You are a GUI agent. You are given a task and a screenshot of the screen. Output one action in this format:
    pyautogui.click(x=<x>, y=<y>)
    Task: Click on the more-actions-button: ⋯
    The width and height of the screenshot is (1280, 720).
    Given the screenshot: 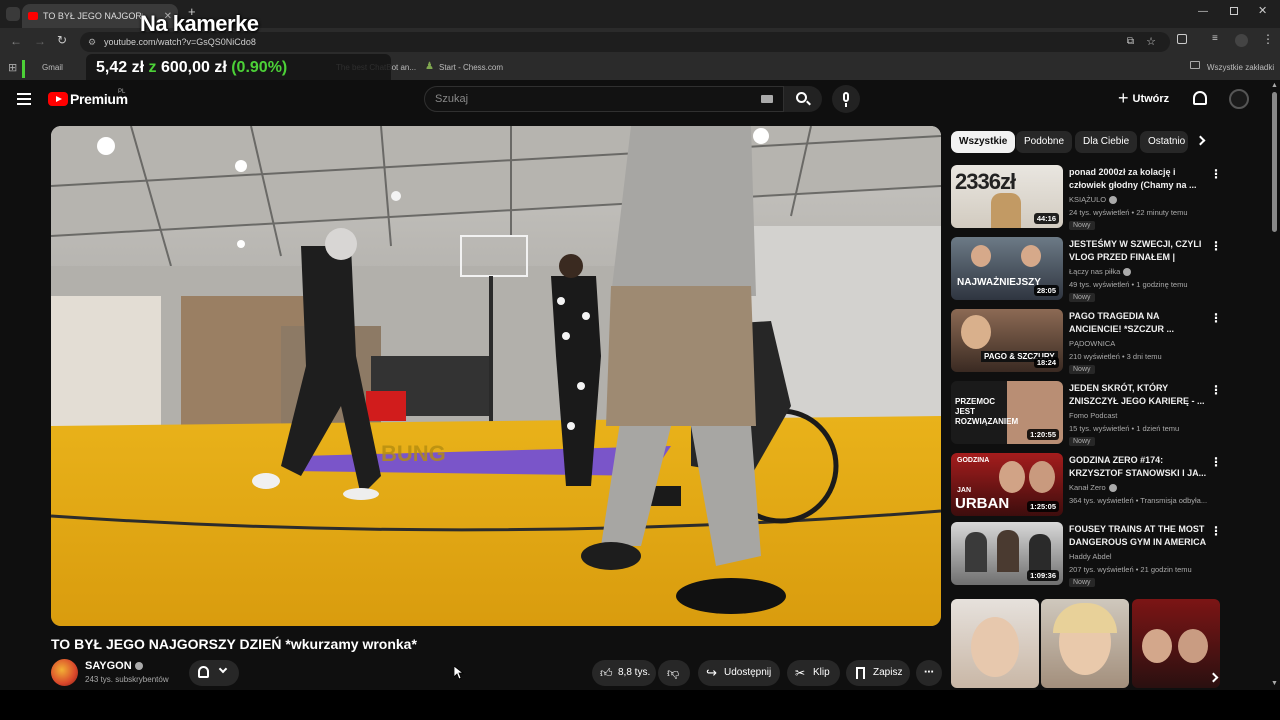 What is the action you would take?
    pyautogui.click(x=929, y=673)
    